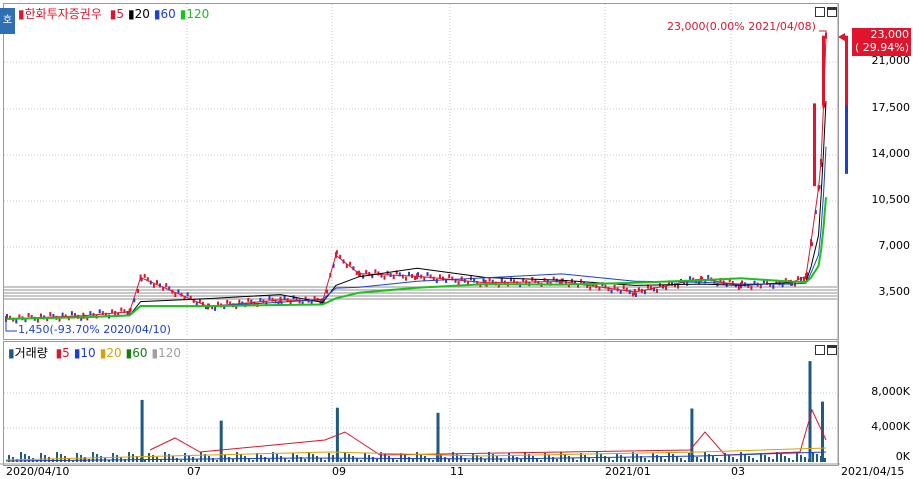 This screenshot has height=479, width=913. Describe the element at coordinates (846, 139) in the screenshot. I see `price-scale-bar` at that location.